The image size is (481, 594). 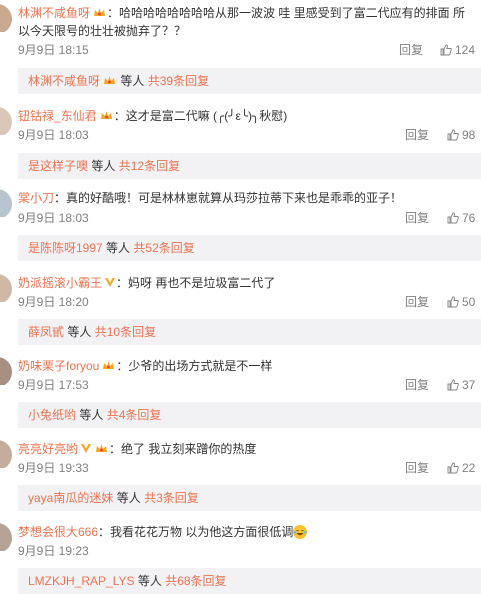 What do you see at coordinates (195, 581) in the screenshot?
I see `reply-count-link: 共68条回复` at bounding box center [195, 581].